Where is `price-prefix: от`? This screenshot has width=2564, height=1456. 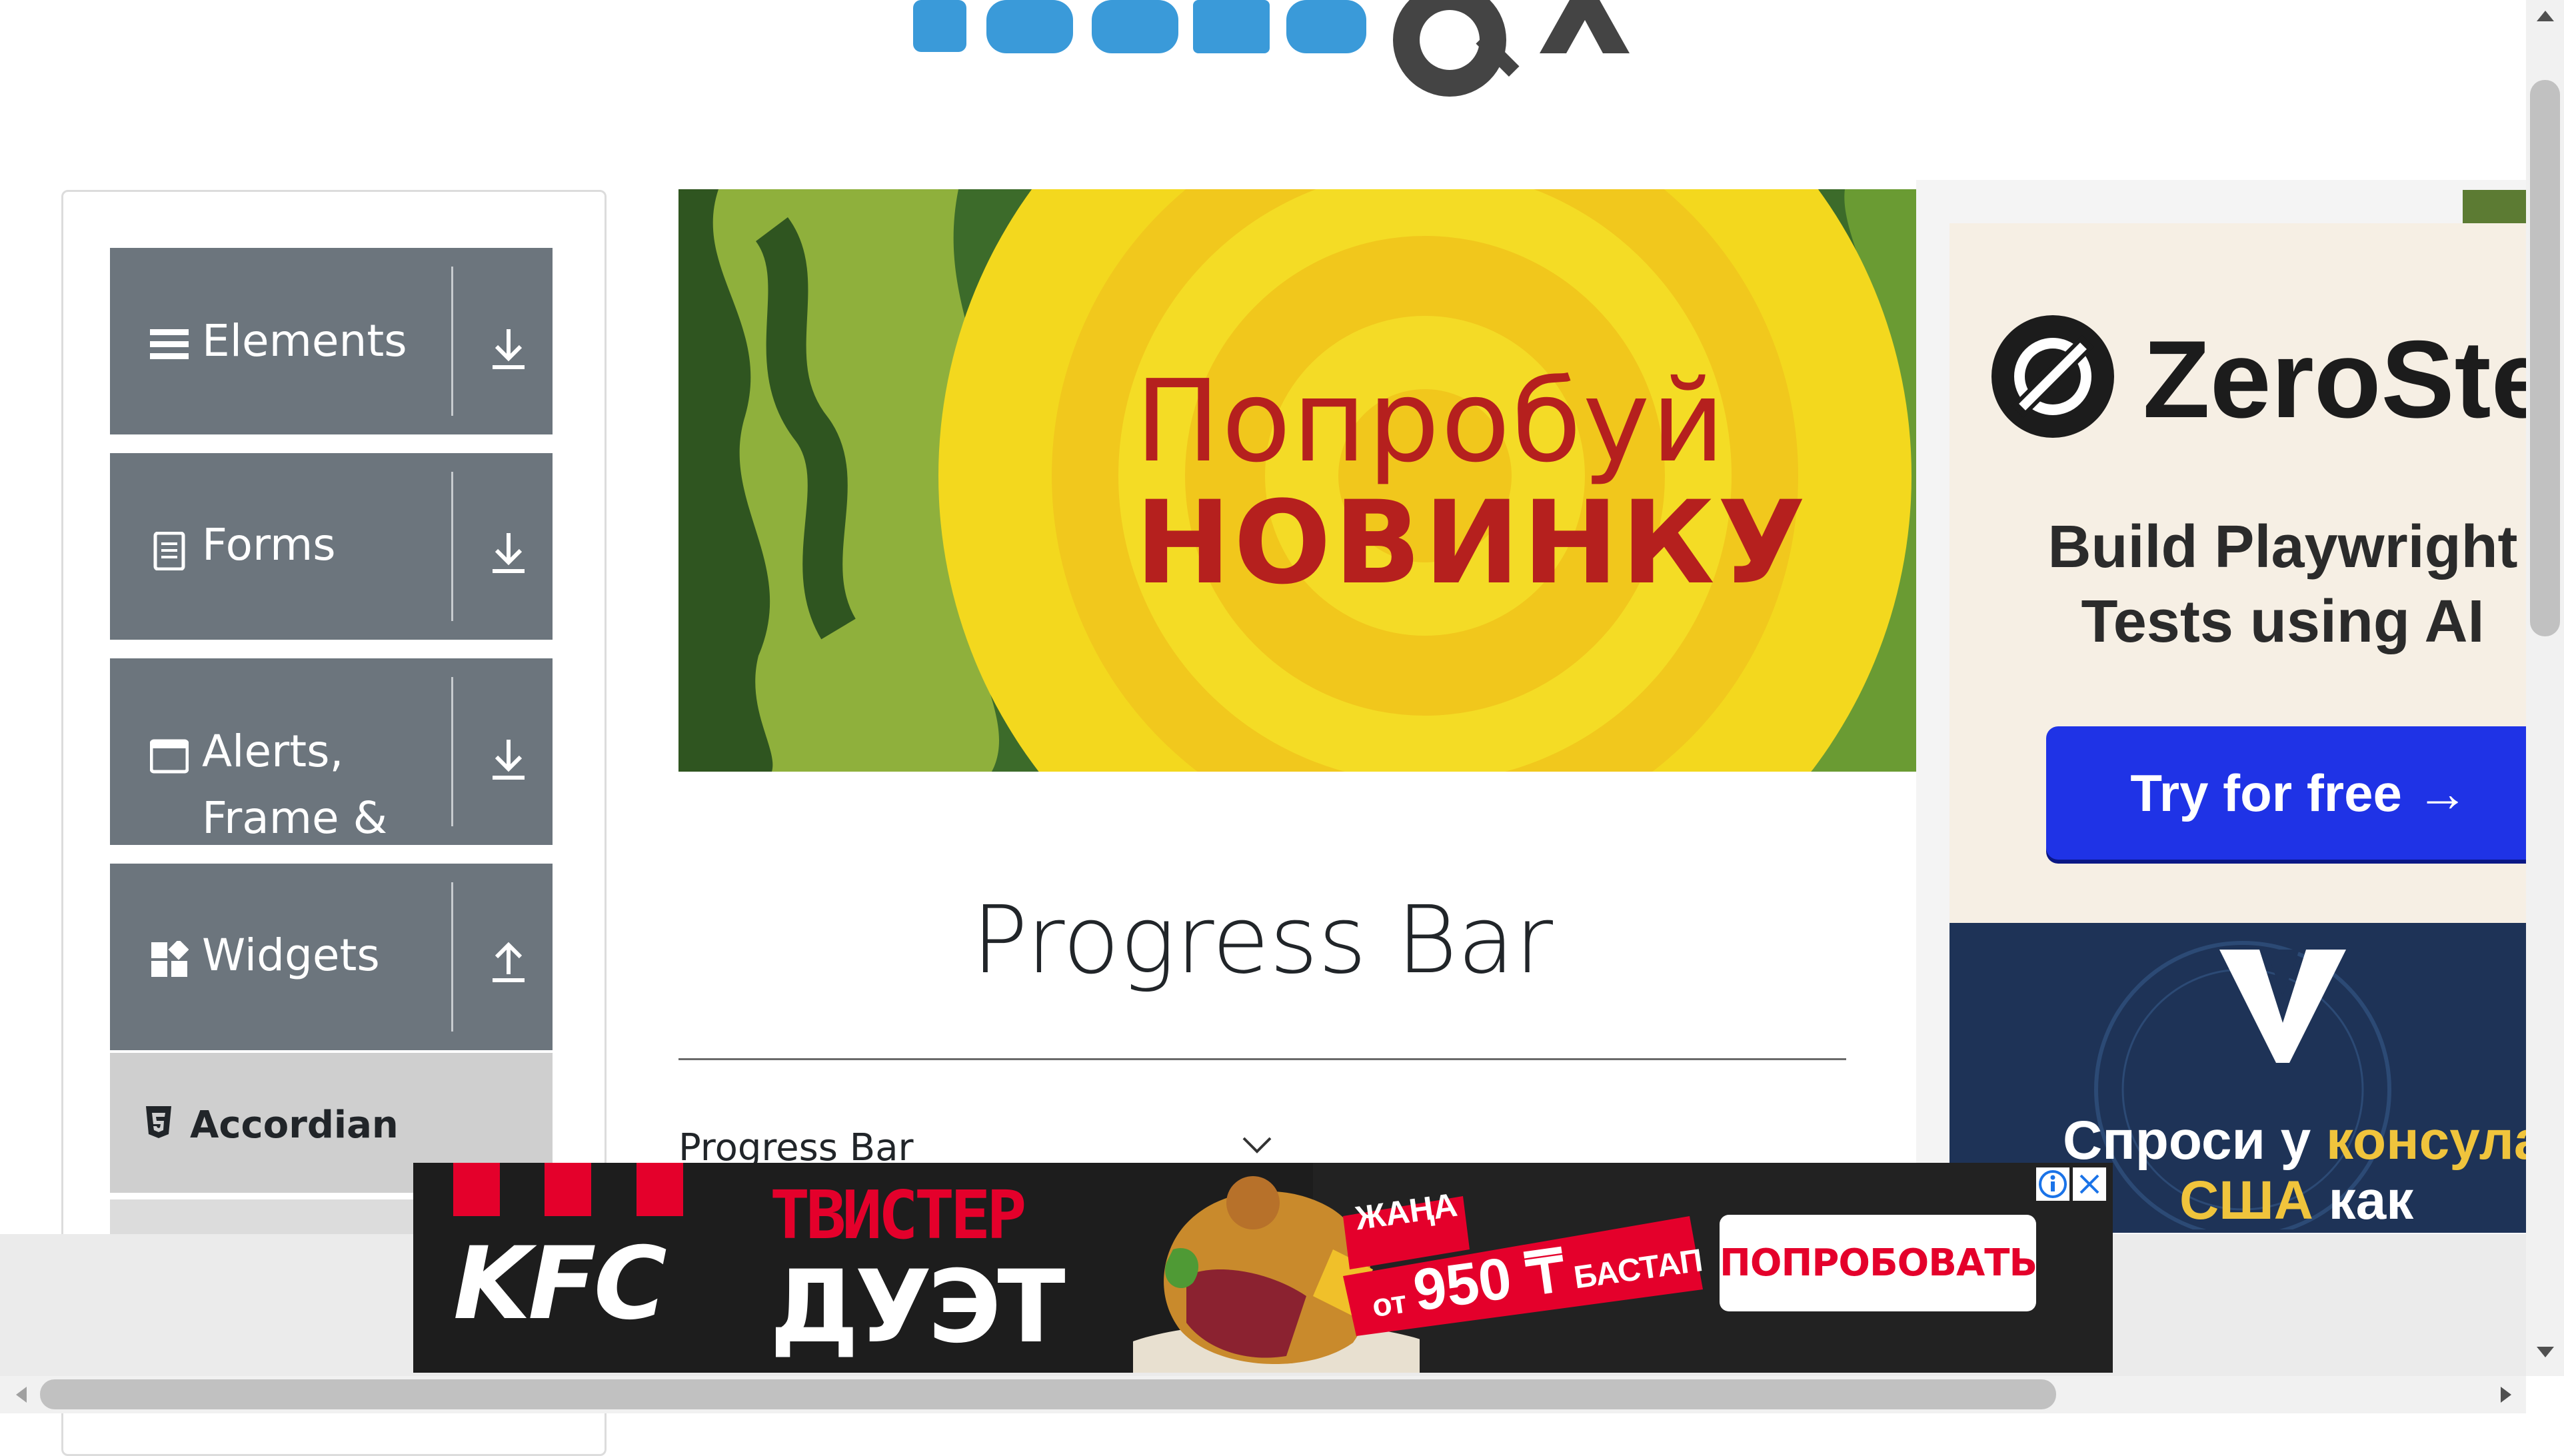
price-prefix: от is located at coordinates (1394, 1304).